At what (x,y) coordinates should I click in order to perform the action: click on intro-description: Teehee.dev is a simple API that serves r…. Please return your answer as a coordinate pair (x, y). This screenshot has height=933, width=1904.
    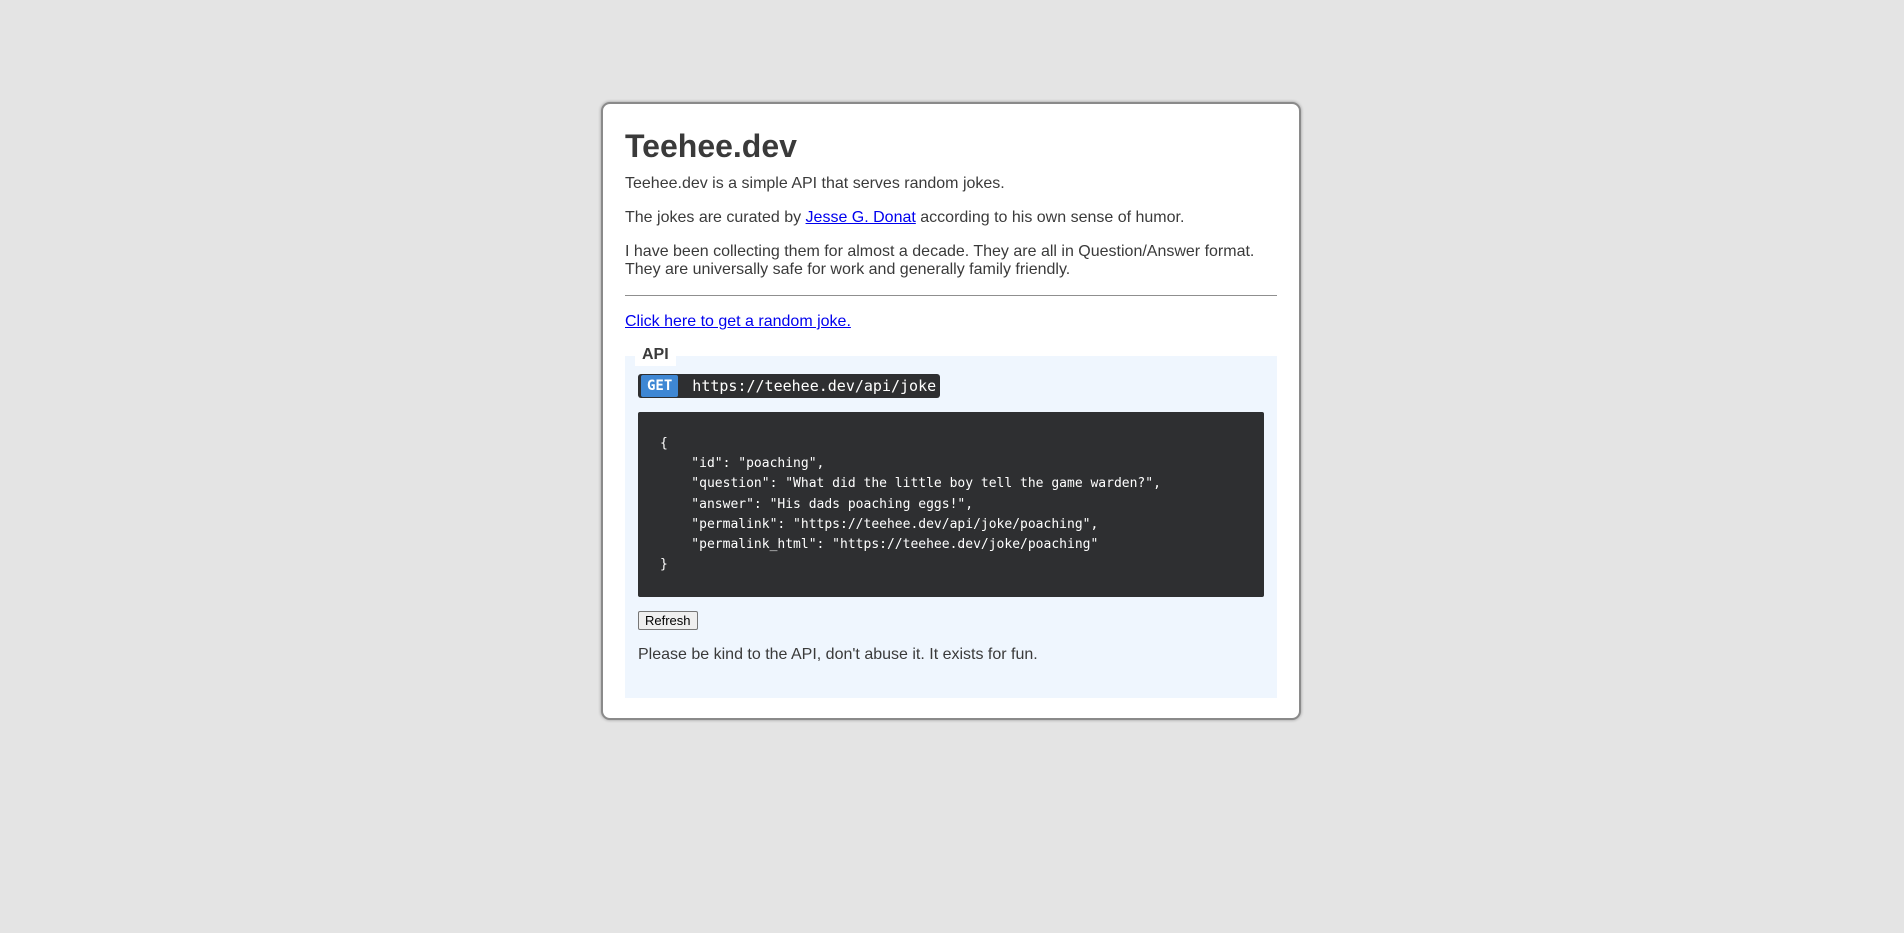
    Looking at the image, I should click on (815, 183).